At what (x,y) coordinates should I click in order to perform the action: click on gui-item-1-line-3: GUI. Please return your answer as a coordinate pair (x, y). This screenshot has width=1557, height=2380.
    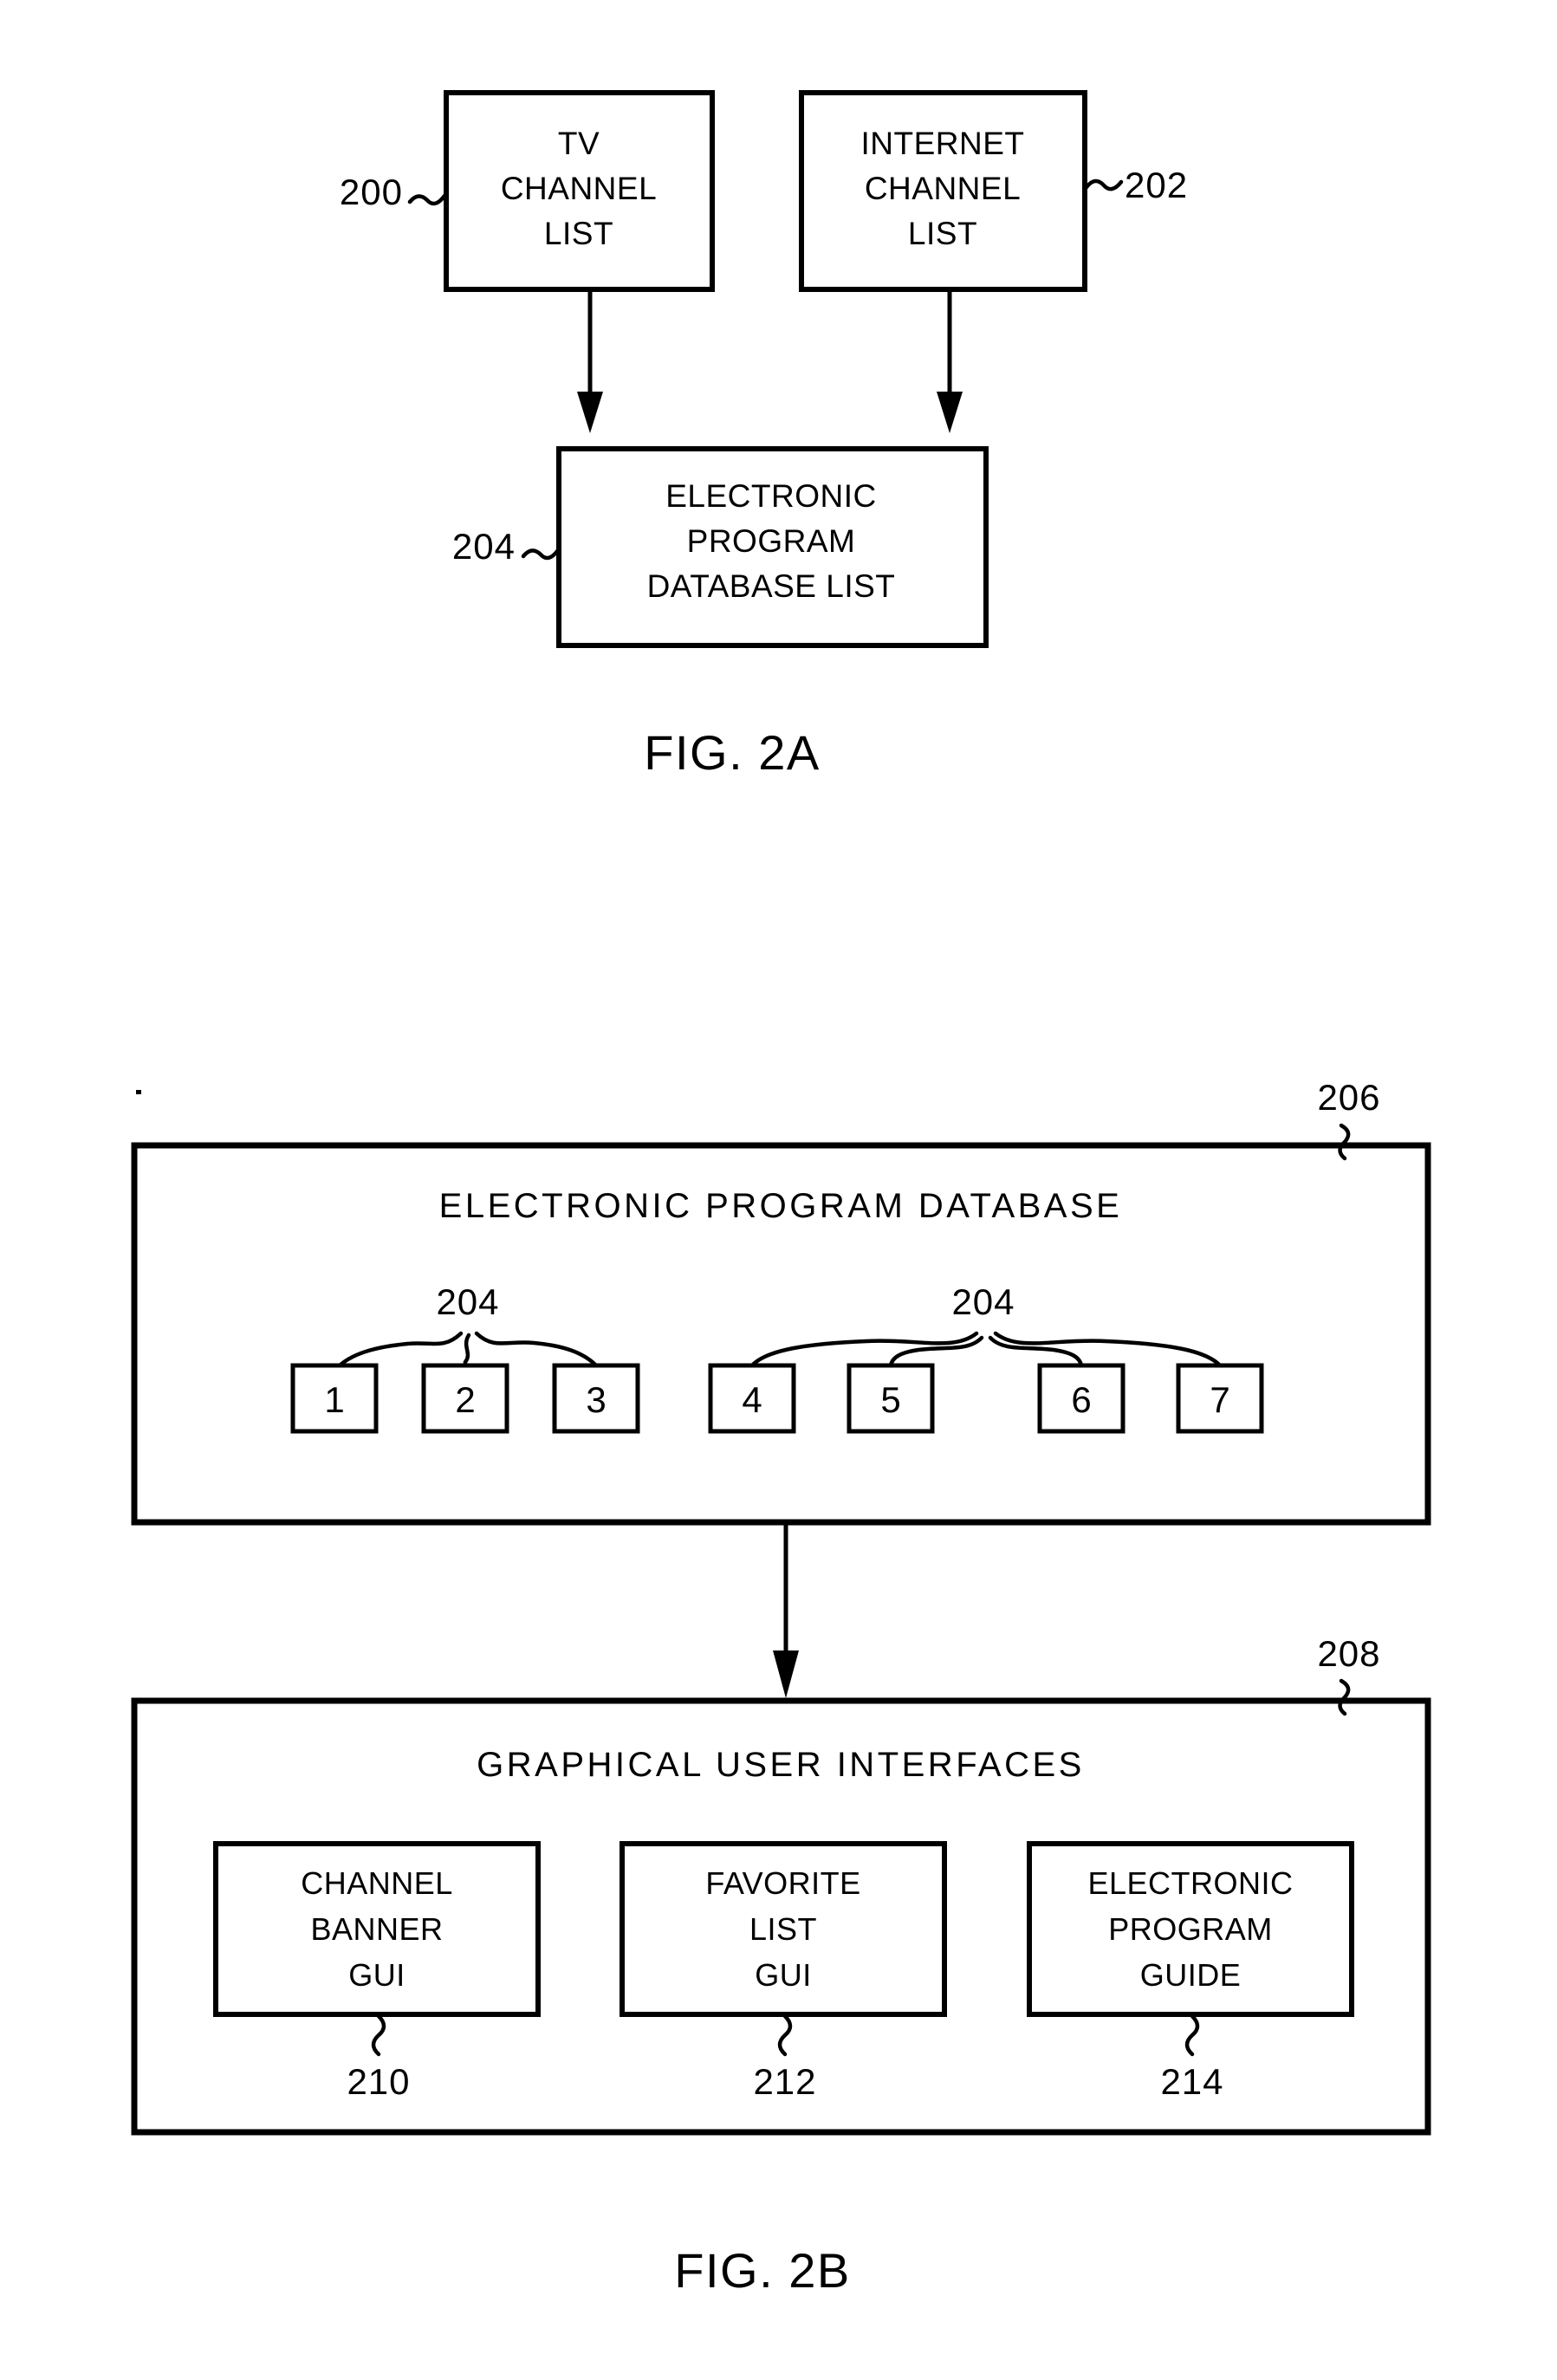
    Looking at the image, I should click on (376, 1975).